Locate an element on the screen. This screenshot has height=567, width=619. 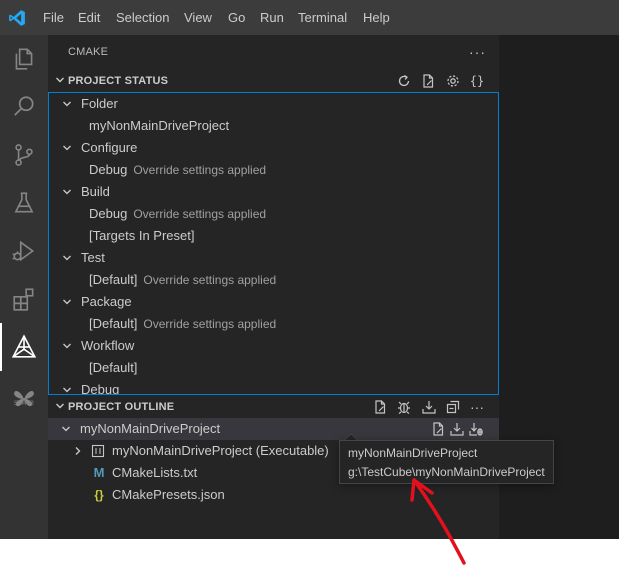
explorer-icon is located at coordinates (24, 59).